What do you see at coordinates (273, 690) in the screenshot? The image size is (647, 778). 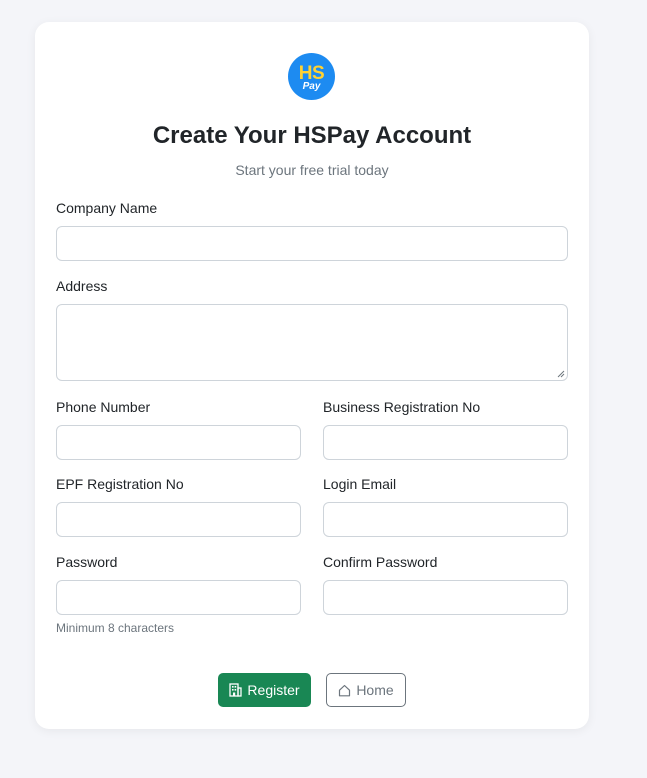 I see `register-button-label: Register` at bounding box center [273, 690].